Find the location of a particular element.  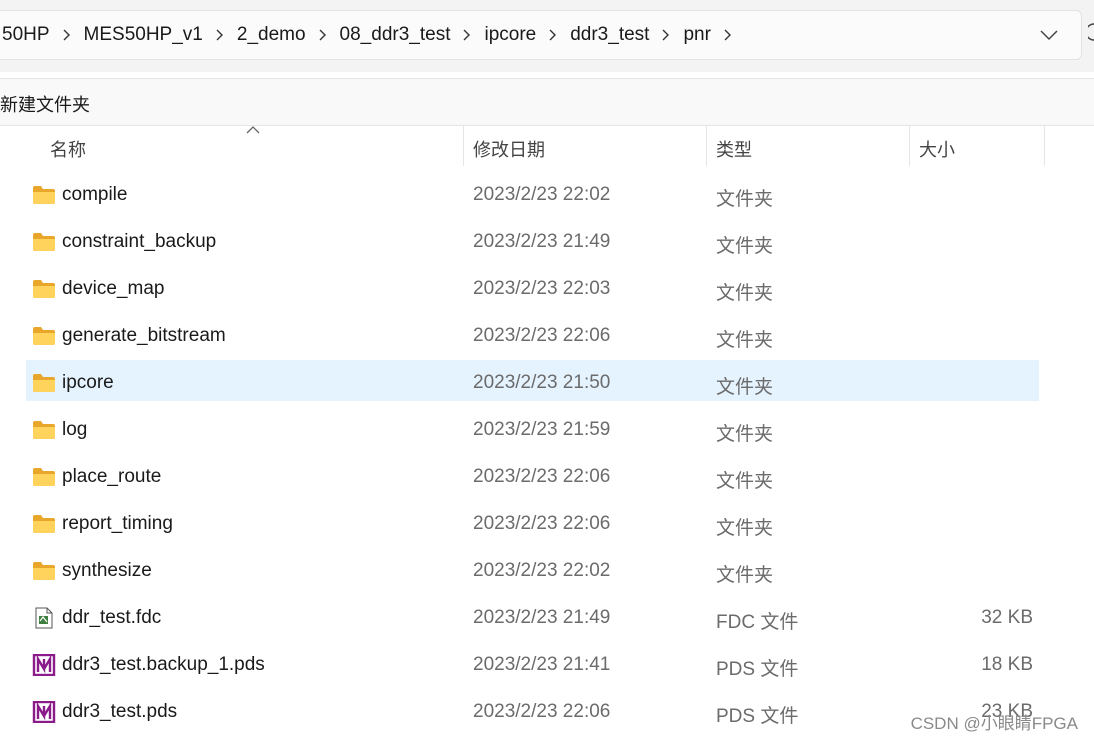

column-header-type: 类型 is located at coordinates (734, 149).